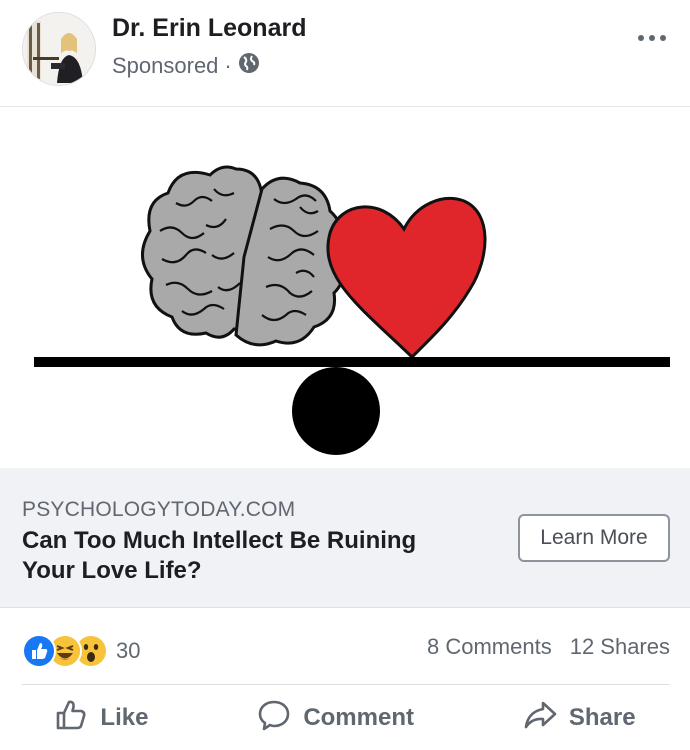  I want to click on avatar, so click(59, 49).